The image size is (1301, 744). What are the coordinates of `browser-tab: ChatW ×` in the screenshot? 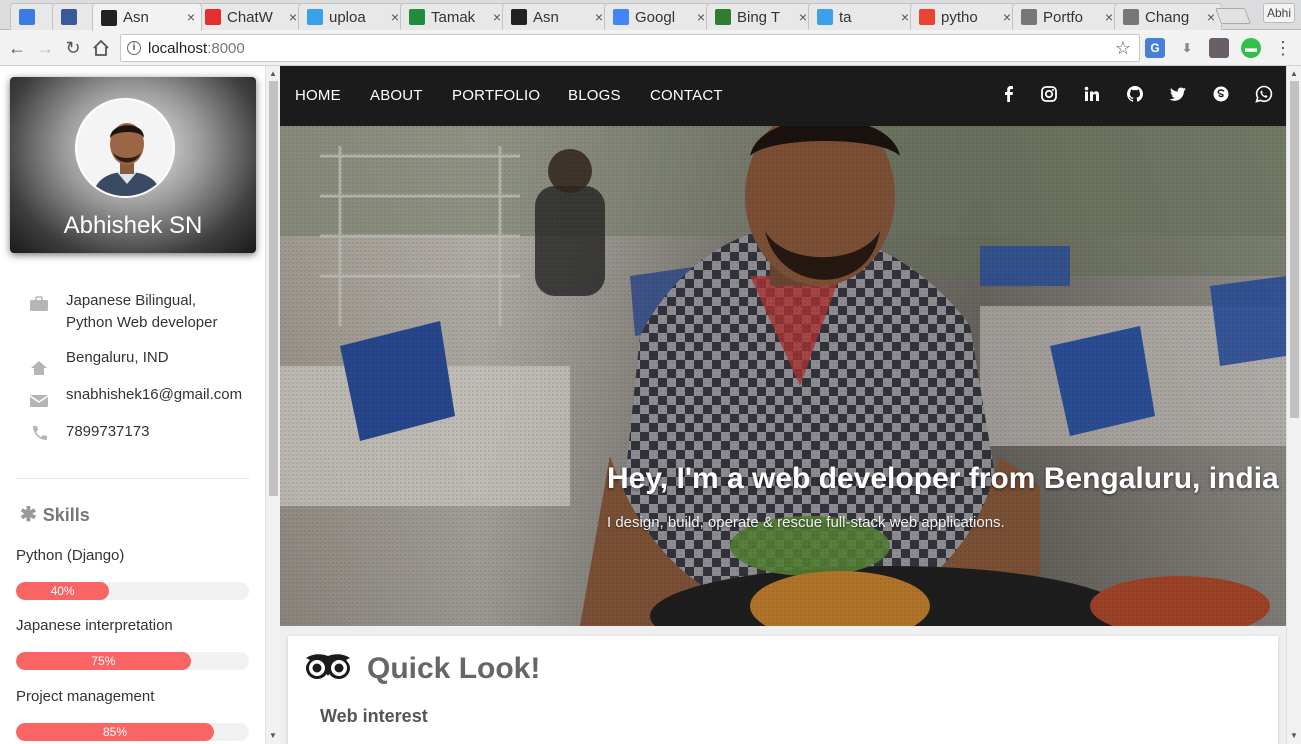 It's located at (250, 16).